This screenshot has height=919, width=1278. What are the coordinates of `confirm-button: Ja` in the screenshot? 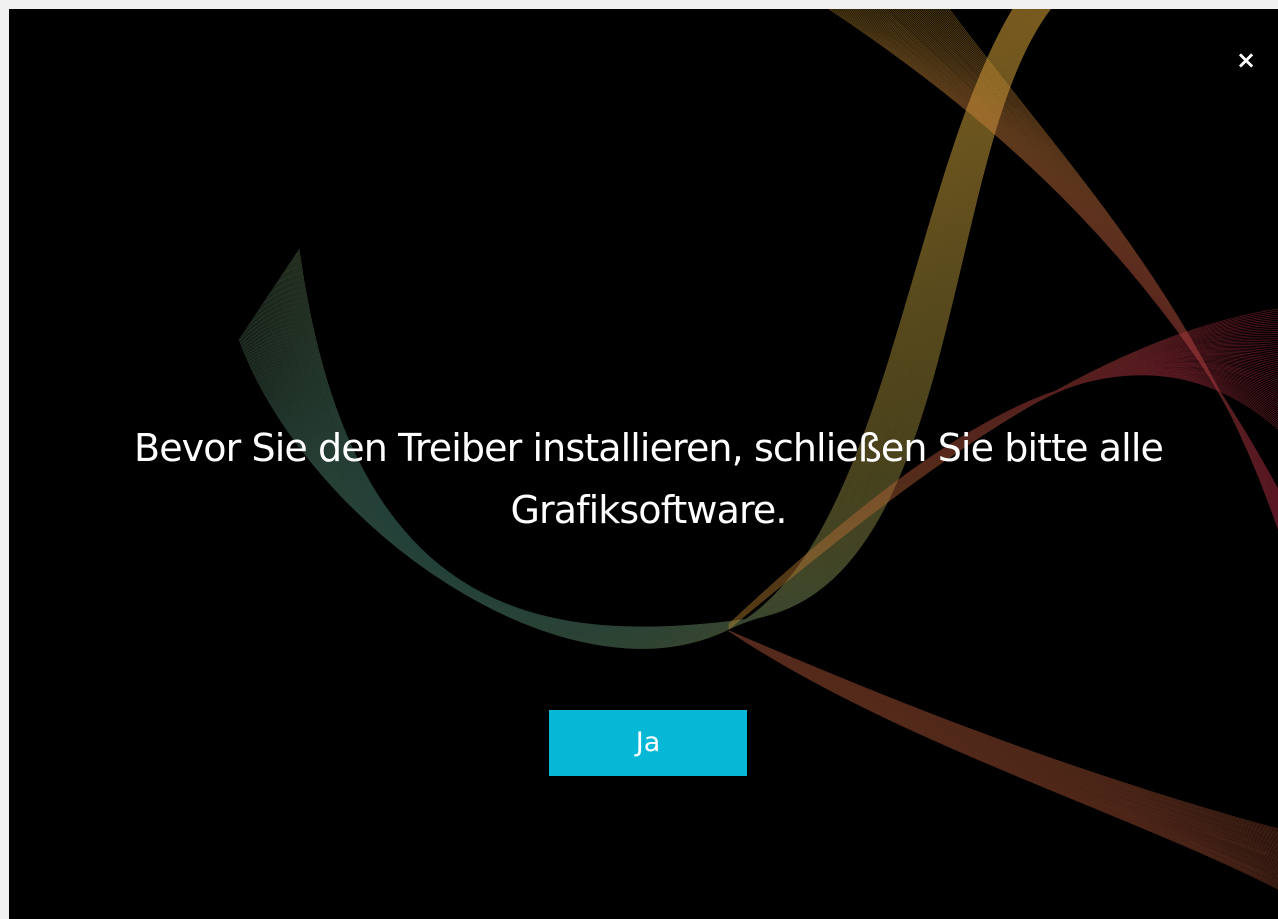 It's located at (648, 743).